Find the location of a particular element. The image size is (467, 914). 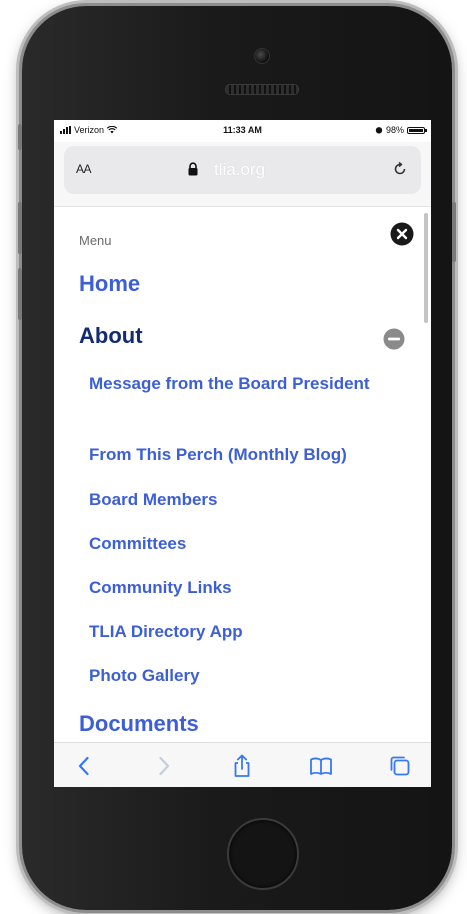

home-button is located at coordinates (263, 854).